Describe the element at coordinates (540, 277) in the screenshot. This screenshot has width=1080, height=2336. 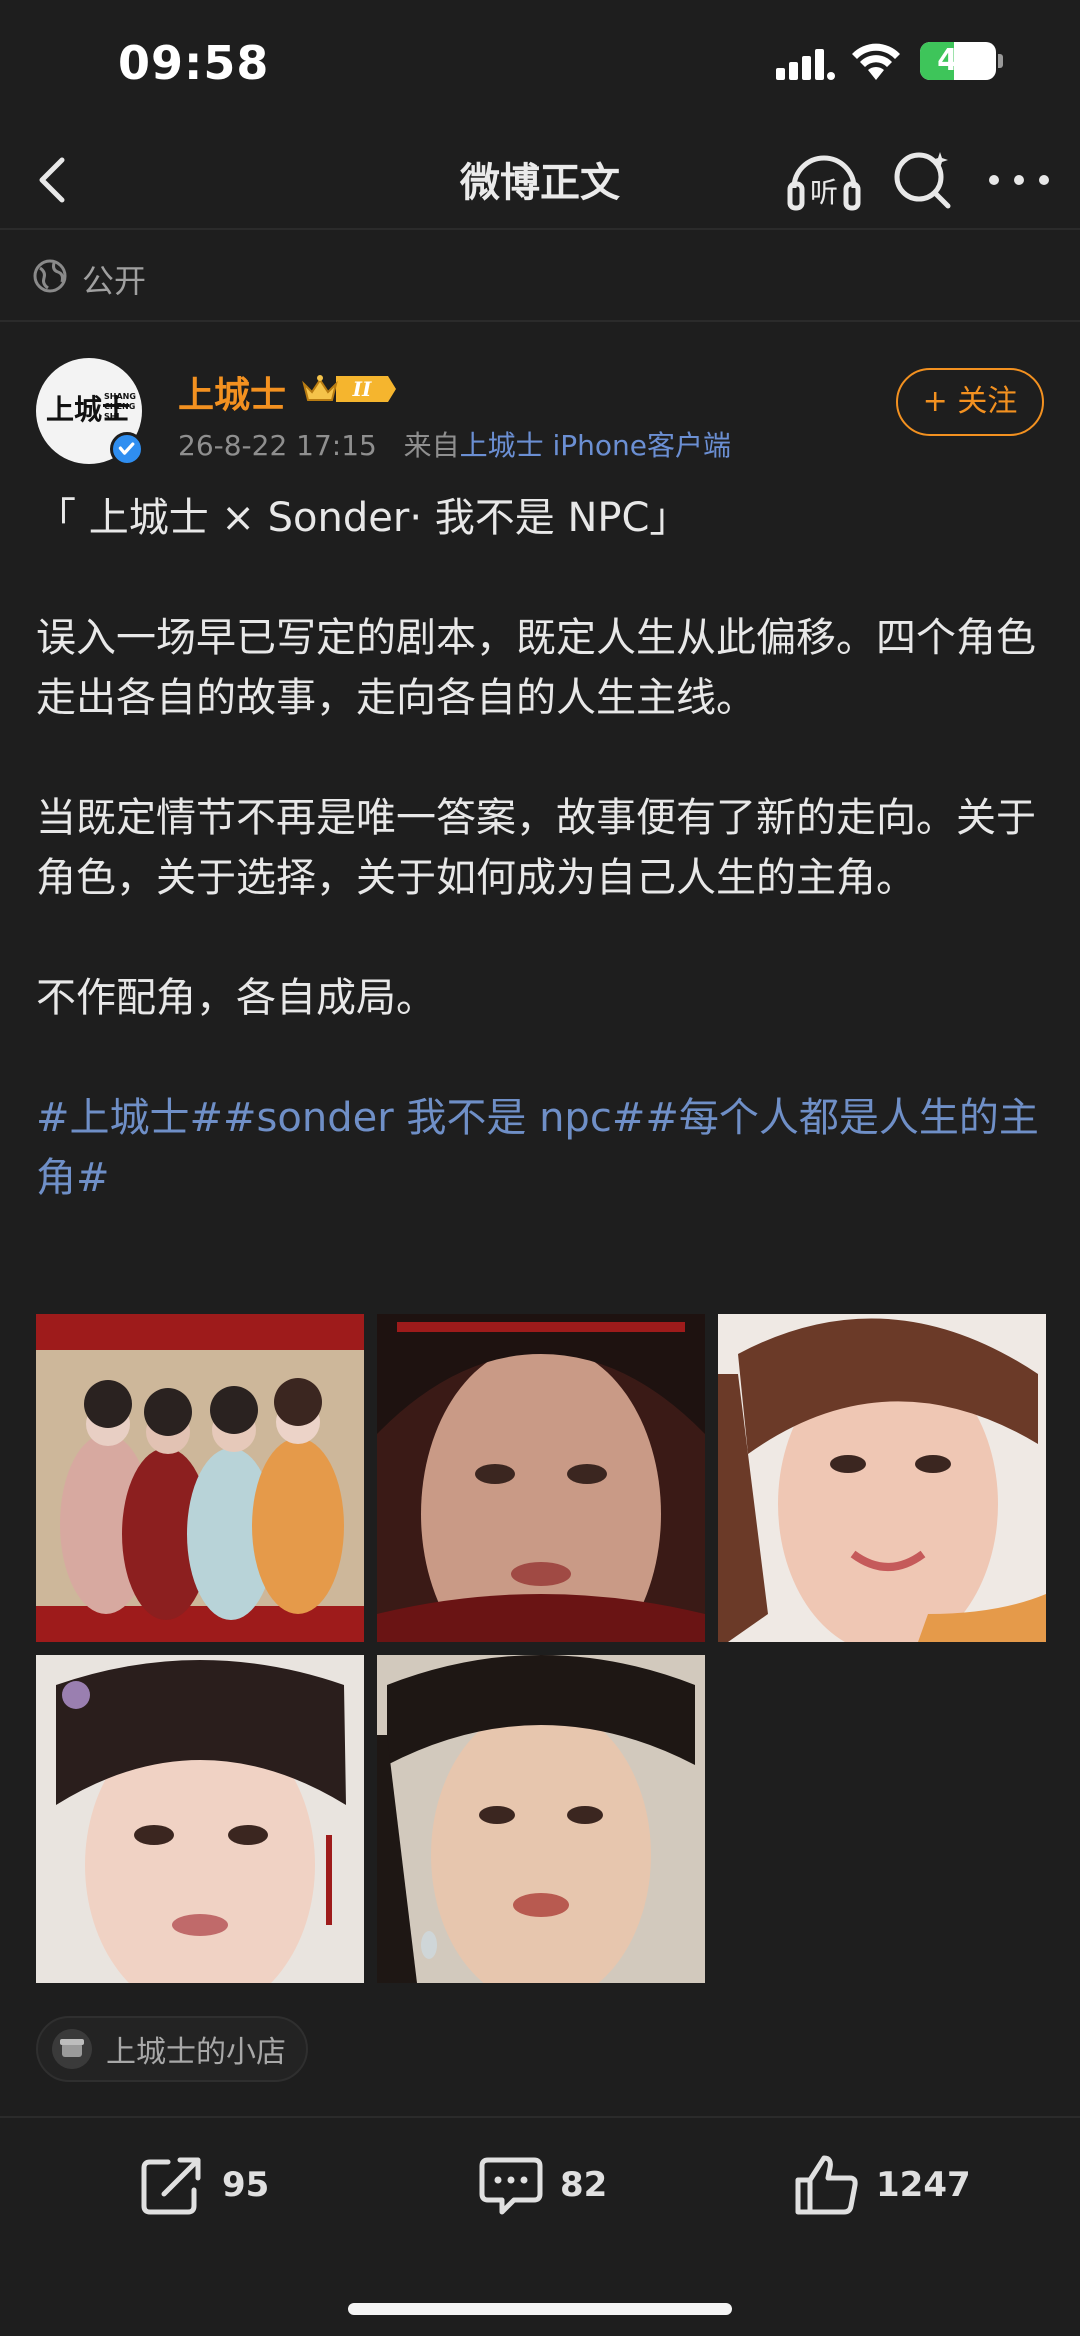
I see `visibility-row: 公开` at that location.